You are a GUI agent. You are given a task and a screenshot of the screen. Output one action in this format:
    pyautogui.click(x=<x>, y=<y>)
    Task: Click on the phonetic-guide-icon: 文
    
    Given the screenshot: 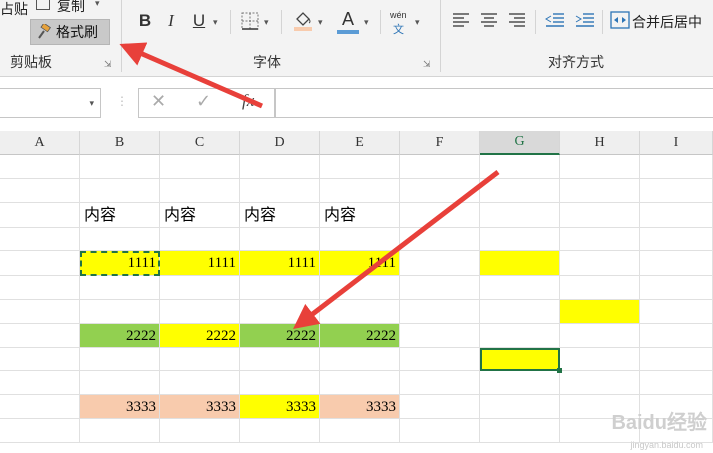 What is the action you would take?
    pyautogui.click(x=398, y=29)
    